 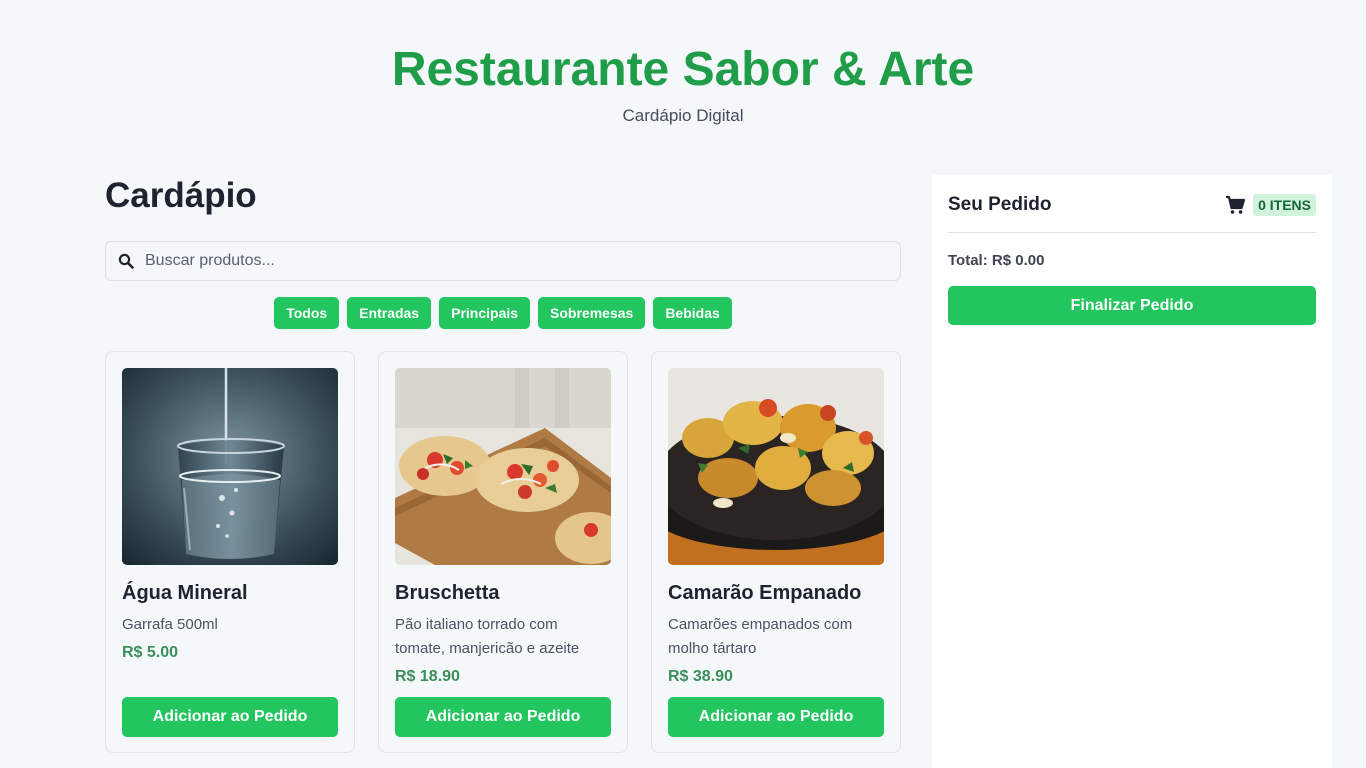 I want to click on product-image-bruschetta, so click(x=503, y=466).